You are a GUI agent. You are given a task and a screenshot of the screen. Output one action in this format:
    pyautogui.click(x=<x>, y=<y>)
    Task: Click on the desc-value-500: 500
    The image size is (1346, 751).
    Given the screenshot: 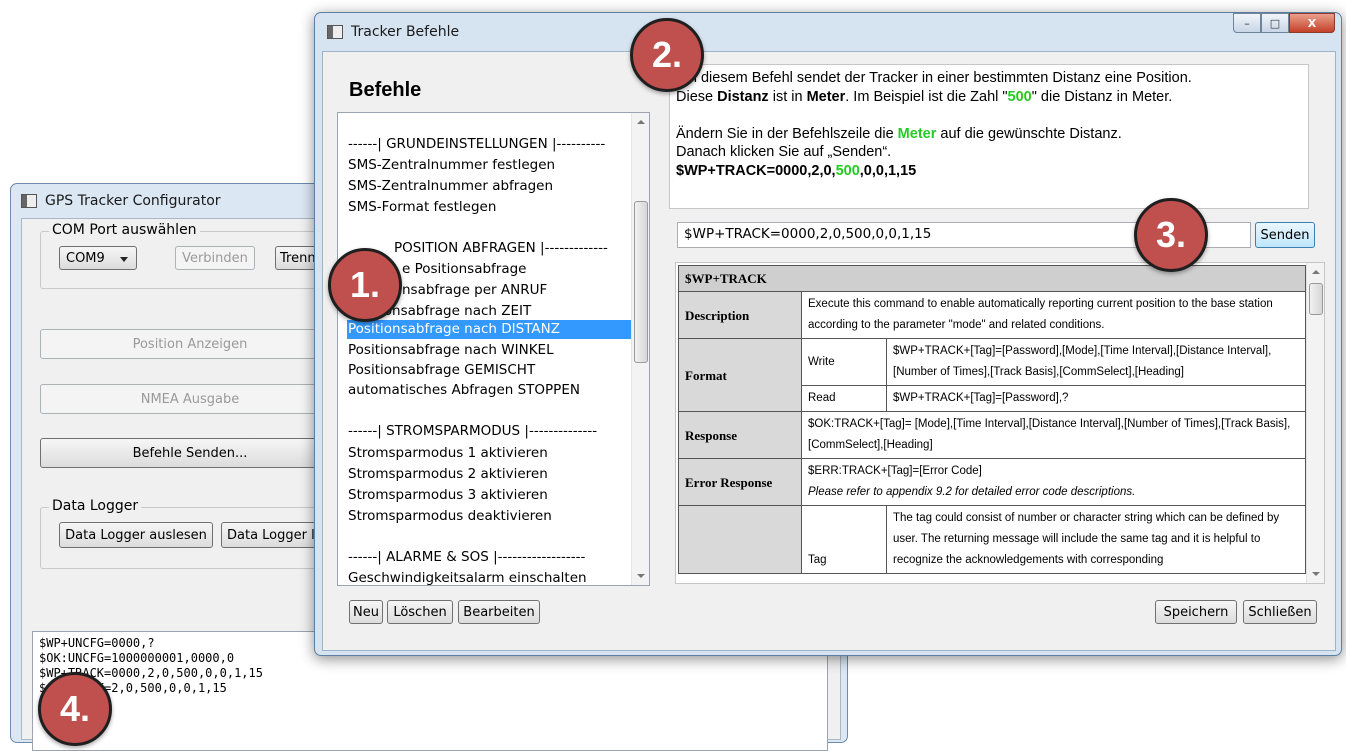 What is the action you would take?
    pyautogui.click(x=1019, y=96)
    